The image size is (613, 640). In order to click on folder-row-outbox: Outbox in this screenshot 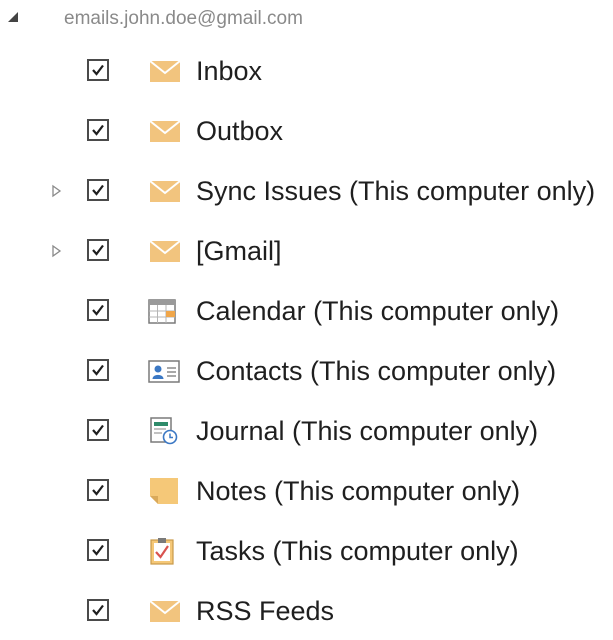, I will do `click(306, 130)`.